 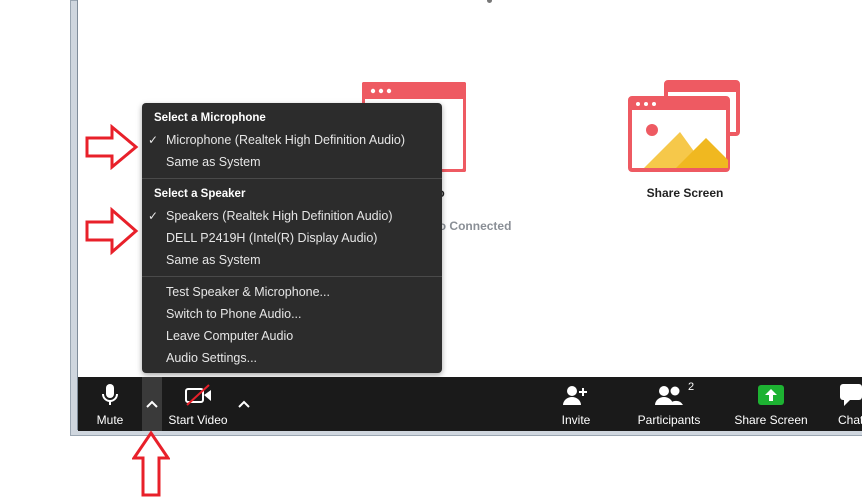 I want to click on video-camera-off-icon, so click(x=198, y=395).